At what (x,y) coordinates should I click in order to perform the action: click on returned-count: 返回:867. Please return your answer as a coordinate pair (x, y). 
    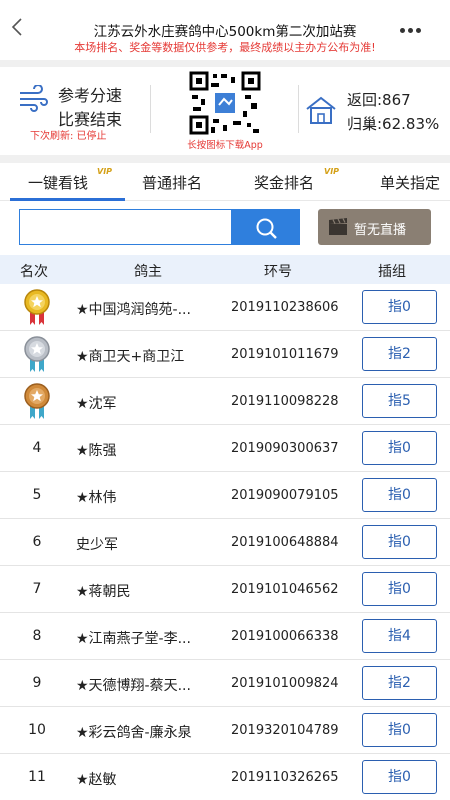
    Looking at the image, I should click on (379, 100).